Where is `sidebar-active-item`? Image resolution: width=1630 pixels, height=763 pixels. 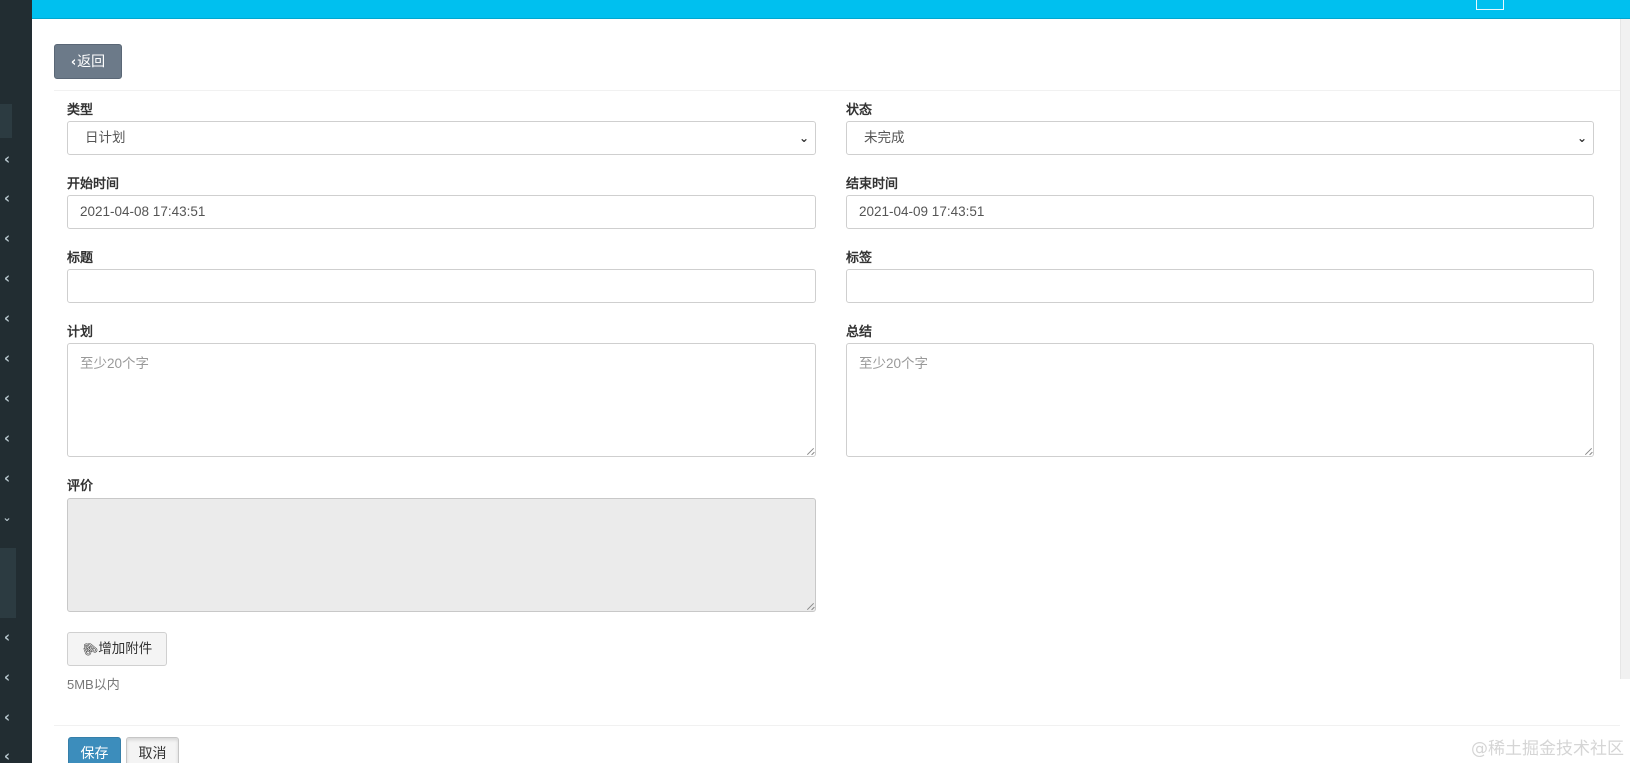 sidebar-active-item is located at coordinates (6, 121).